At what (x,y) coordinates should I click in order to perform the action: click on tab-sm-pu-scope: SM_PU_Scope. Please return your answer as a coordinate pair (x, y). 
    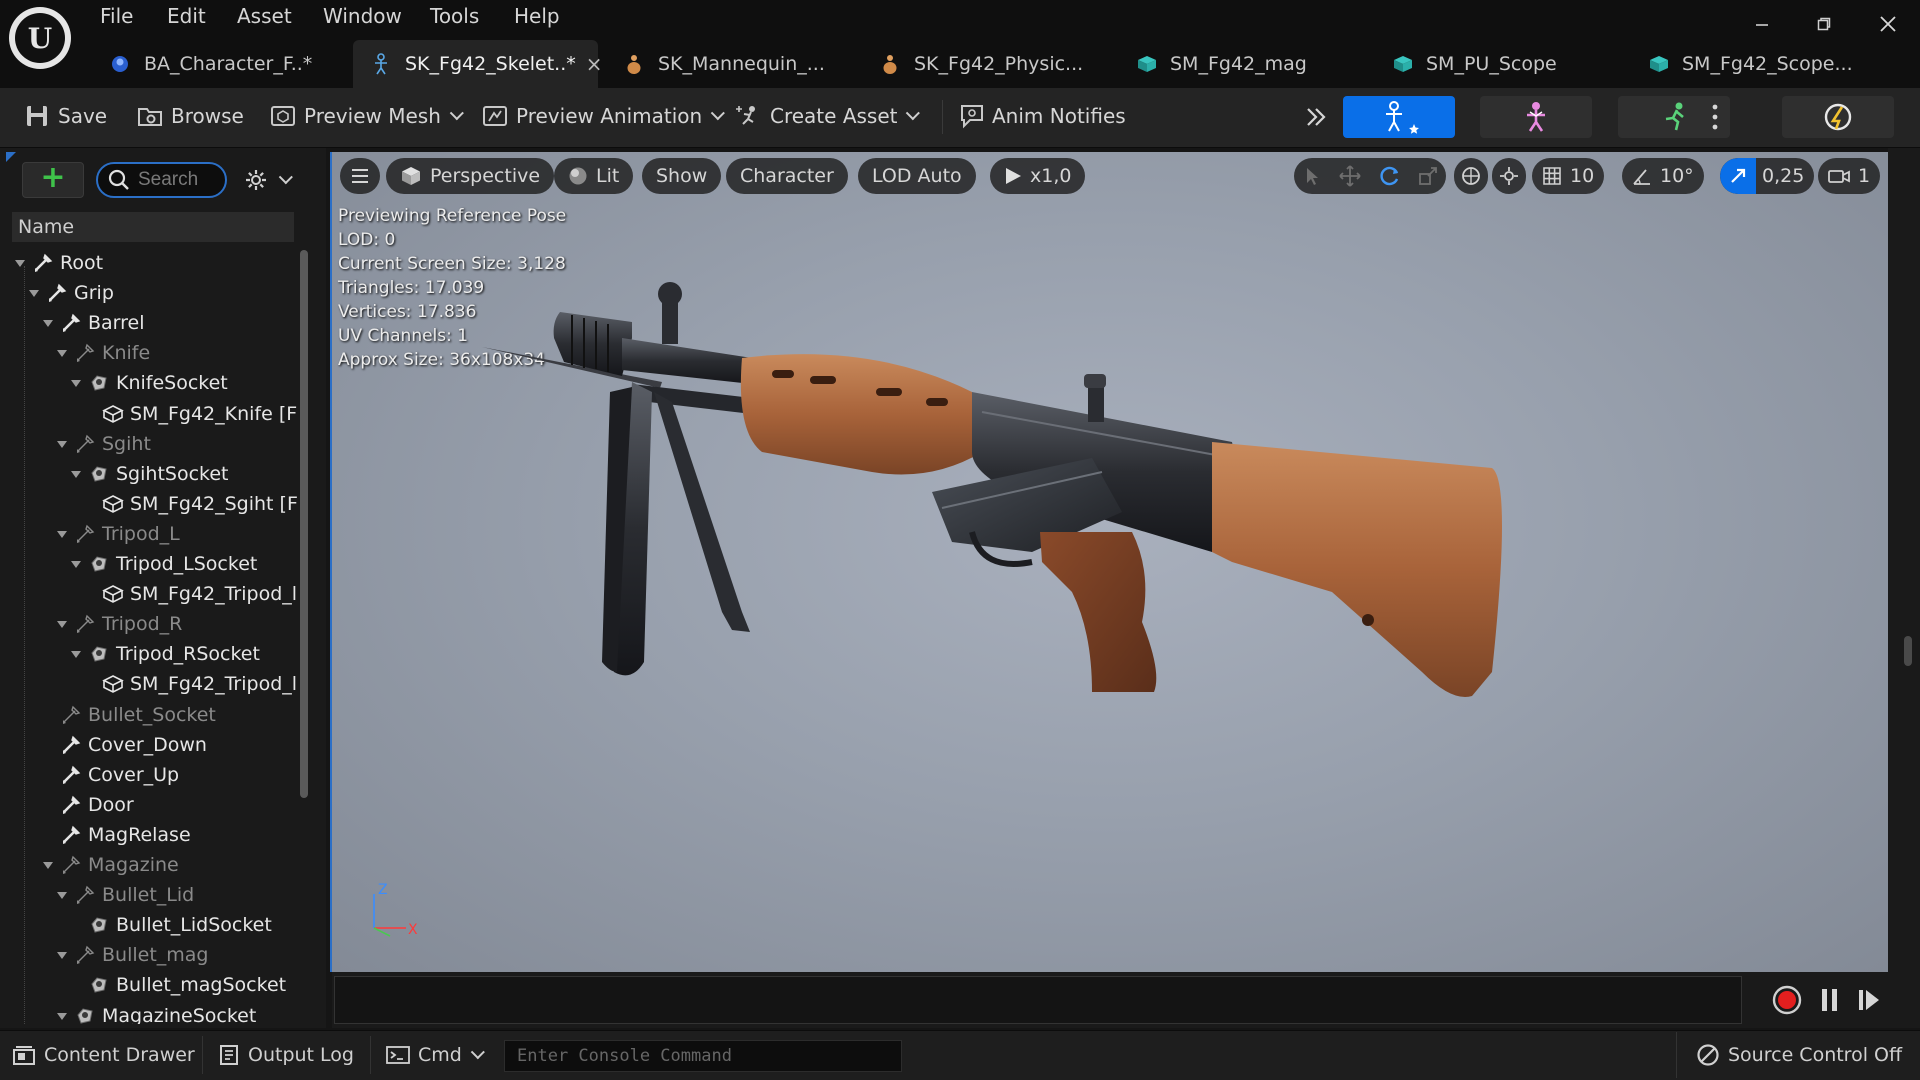
    Looking at the image, I should click on (1500, 64).